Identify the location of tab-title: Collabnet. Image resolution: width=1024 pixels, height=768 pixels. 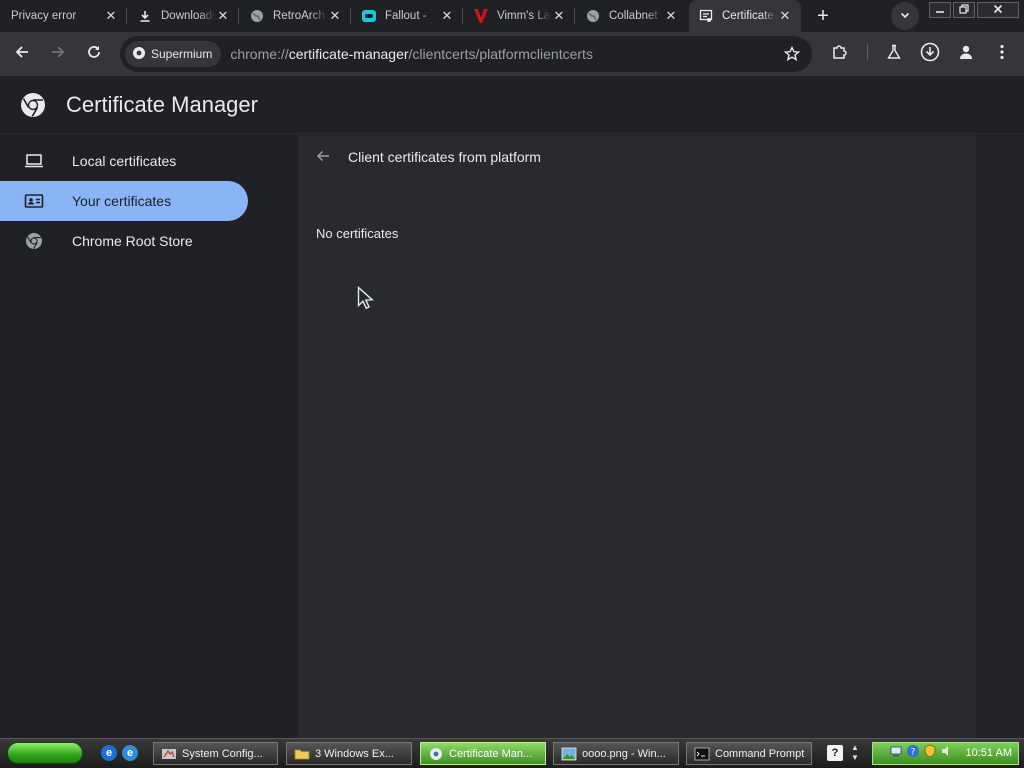
(633, 16).